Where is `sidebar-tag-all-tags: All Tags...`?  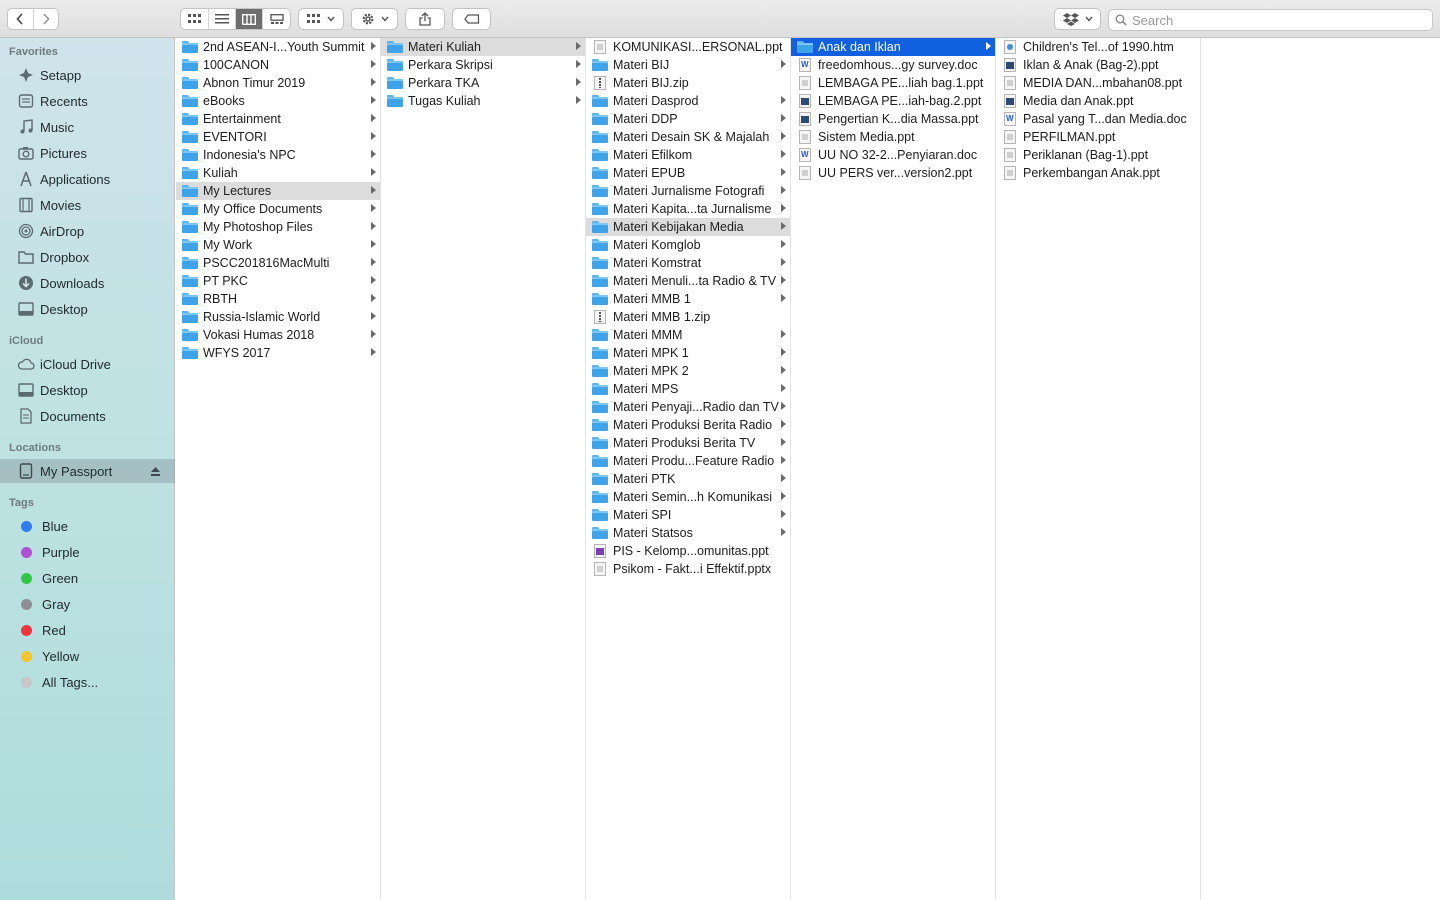 sidebar-tag-all-tags: All Tags... is located at coordinates (87, 682).